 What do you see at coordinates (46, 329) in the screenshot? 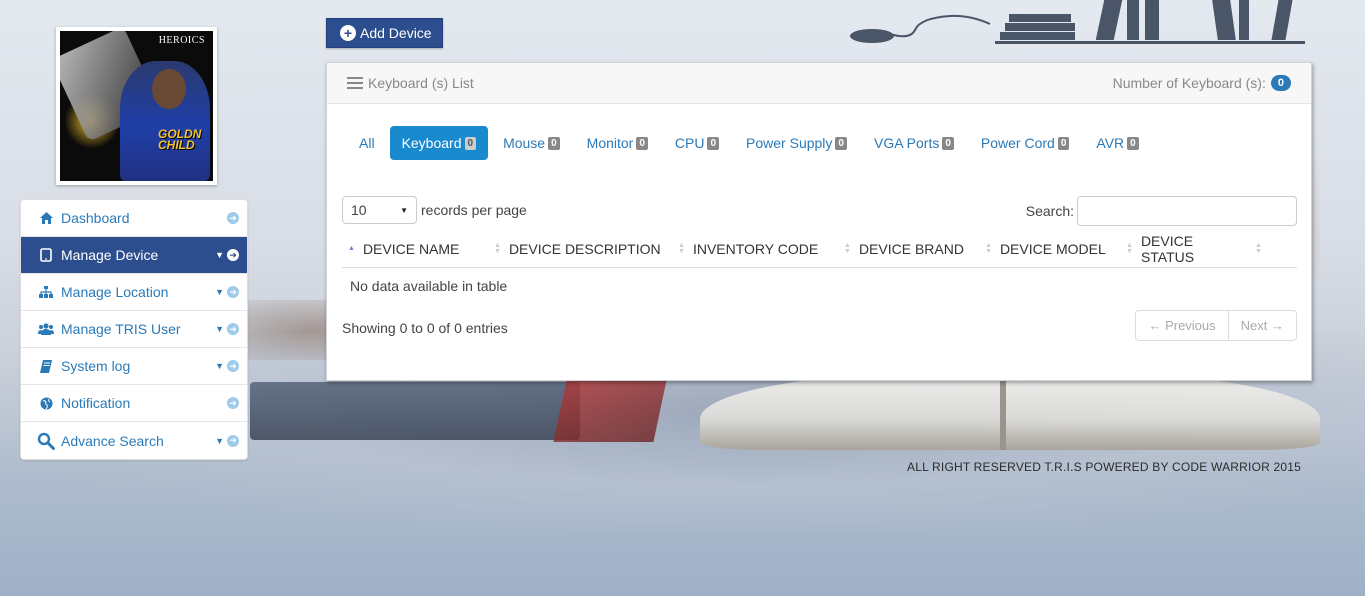
I see `users-icon` at bounding box center [46, 329].